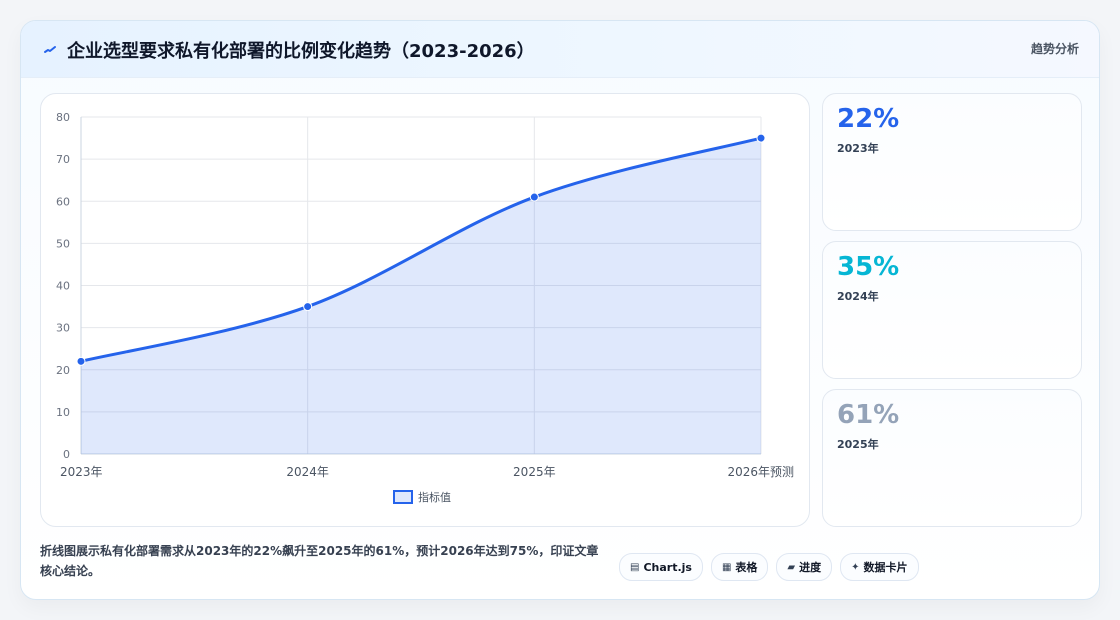 The image size is (1120, 620). I want to click on y-tick-label: 10, so click(63, 412).